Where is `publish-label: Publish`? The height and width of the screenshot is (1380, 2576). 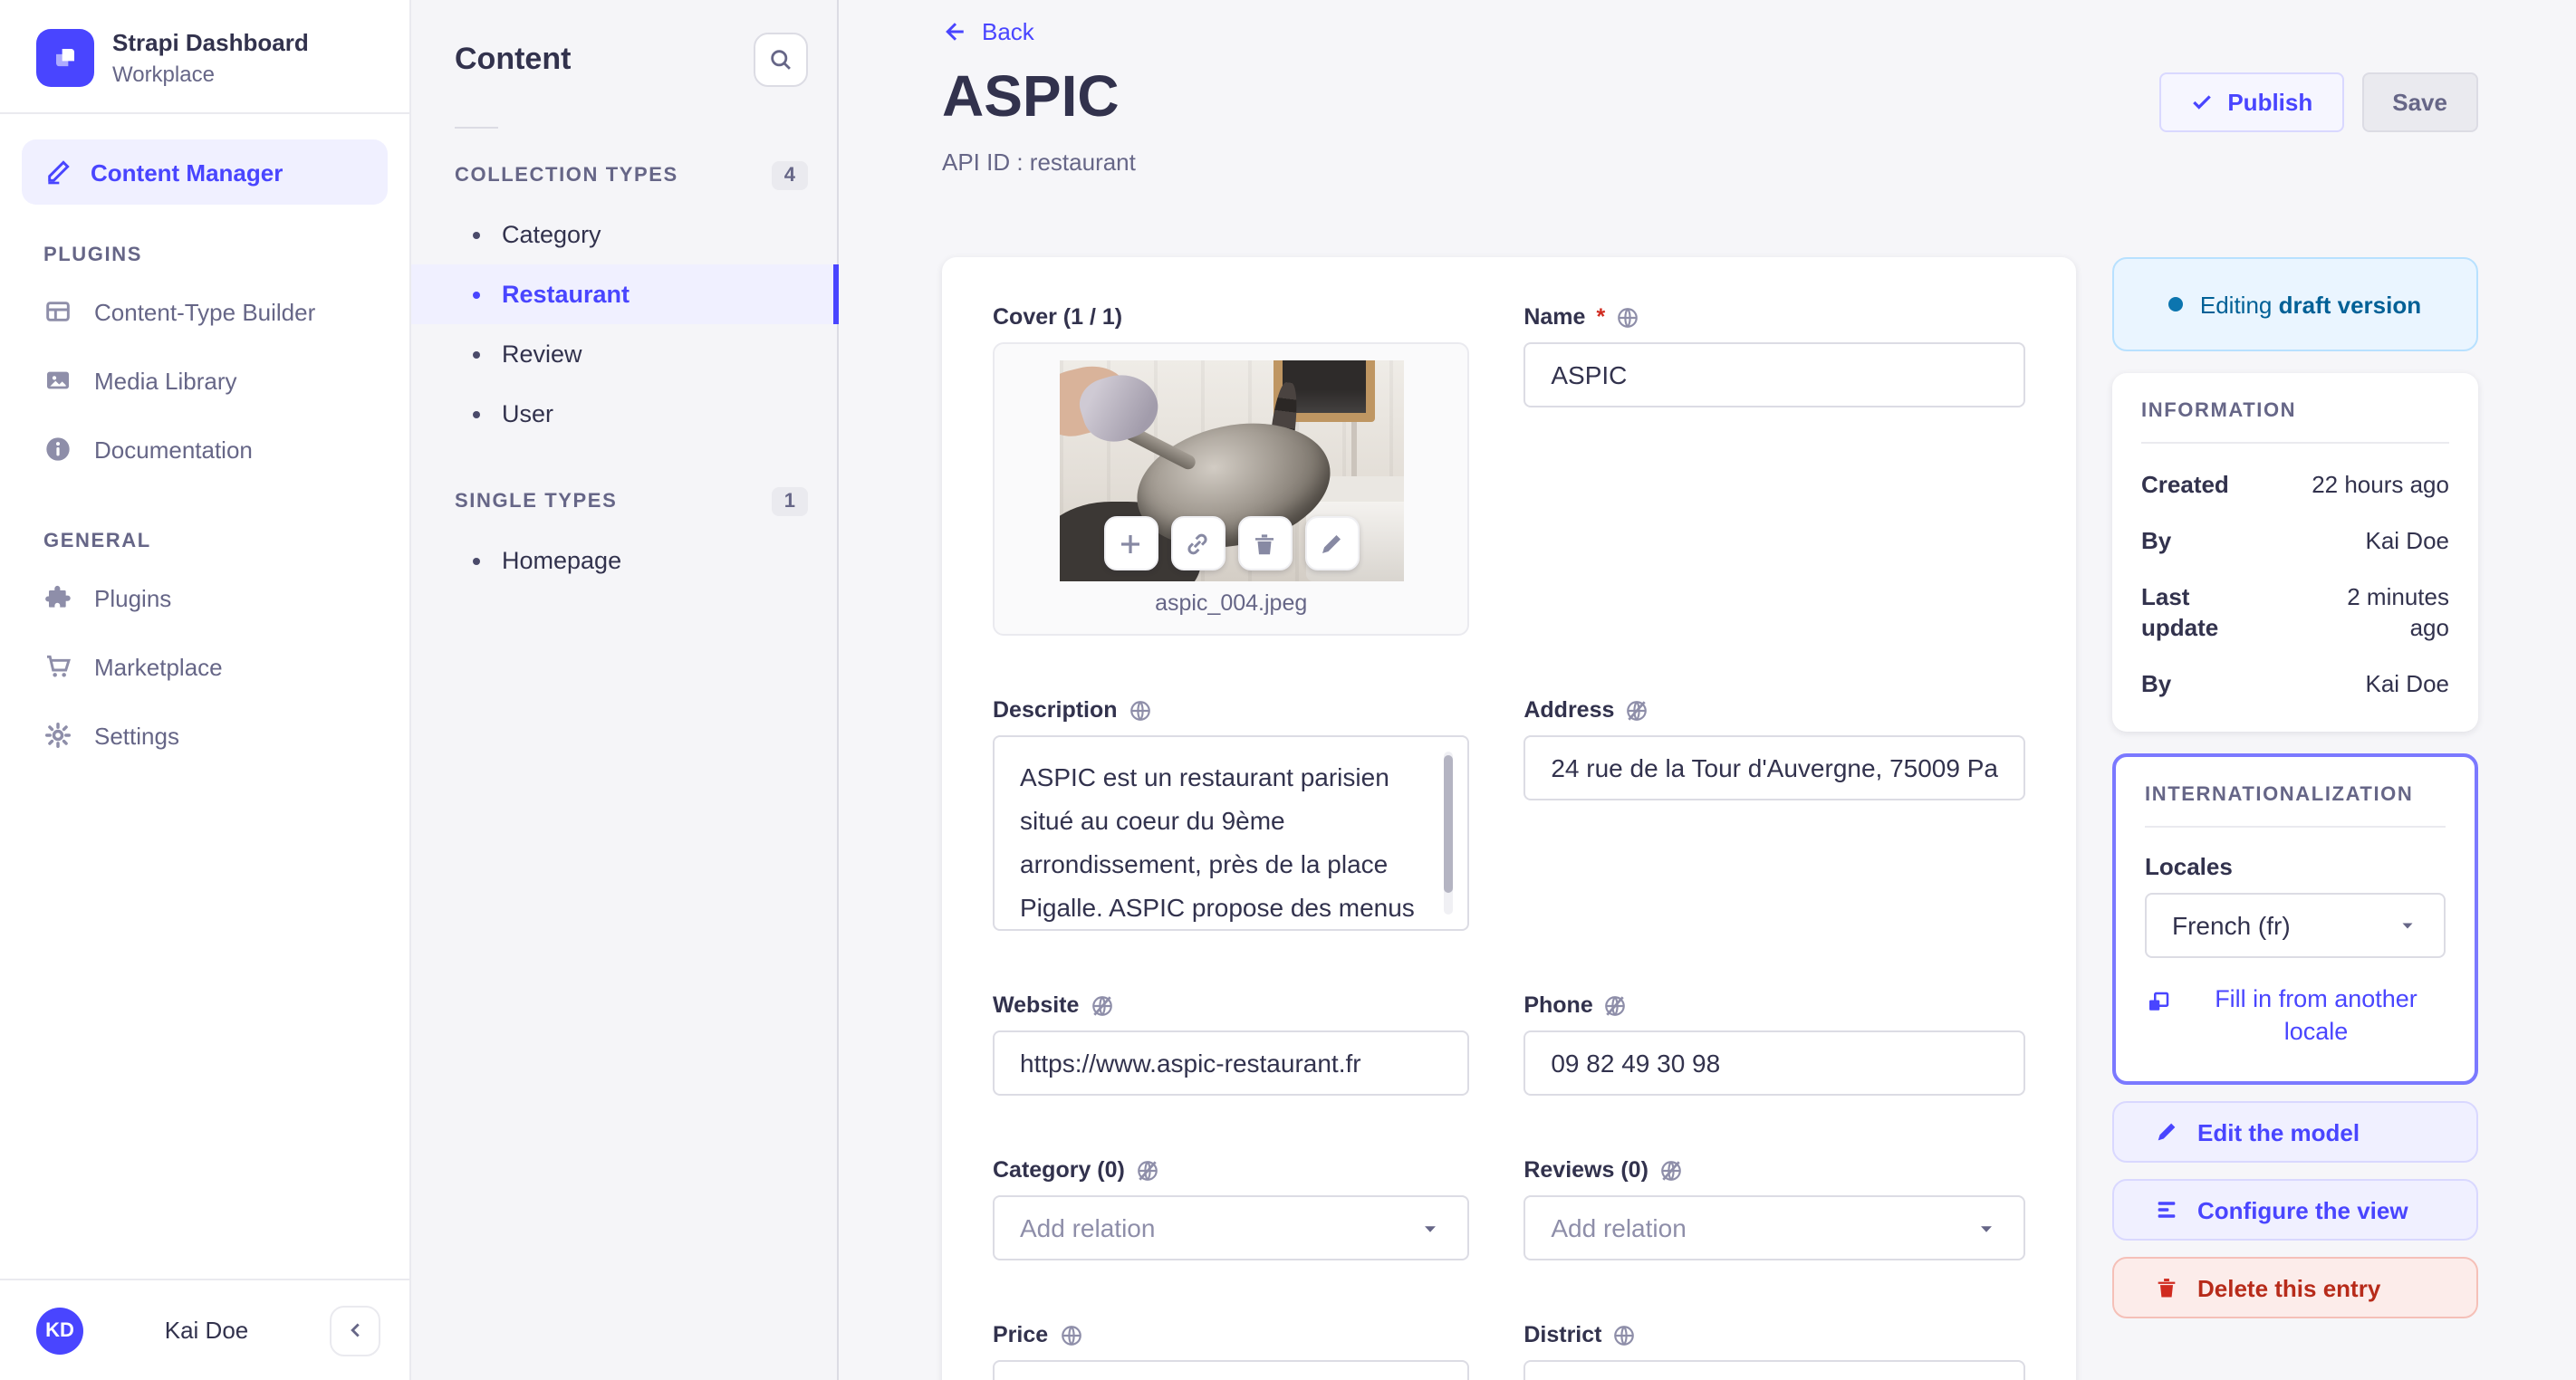 publish-label: Publish is located at coordinates (2270, 102).